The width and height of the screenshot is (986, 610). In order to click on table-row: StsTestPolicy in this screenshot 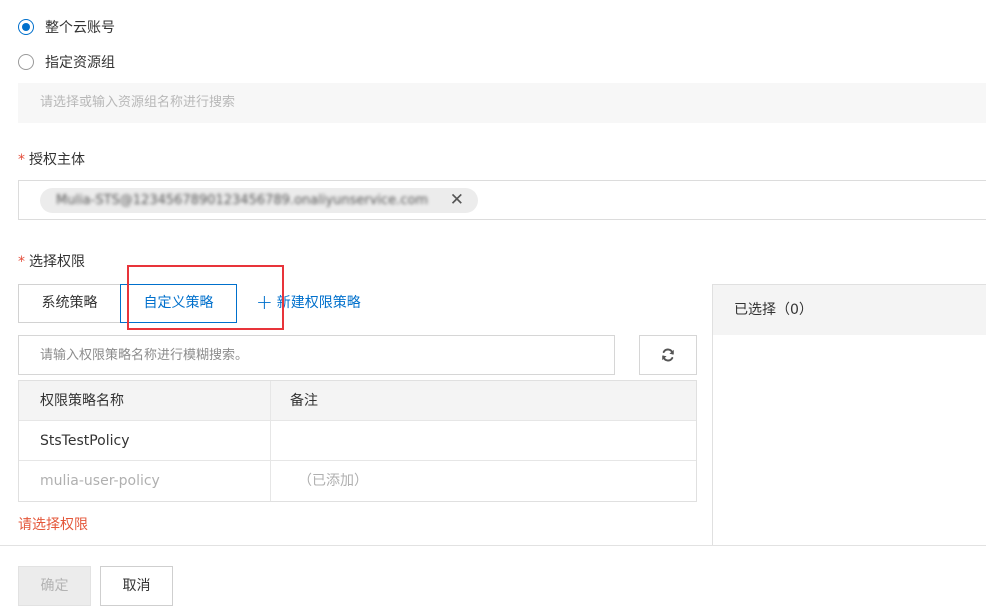, I will do `click(357, 441)`.